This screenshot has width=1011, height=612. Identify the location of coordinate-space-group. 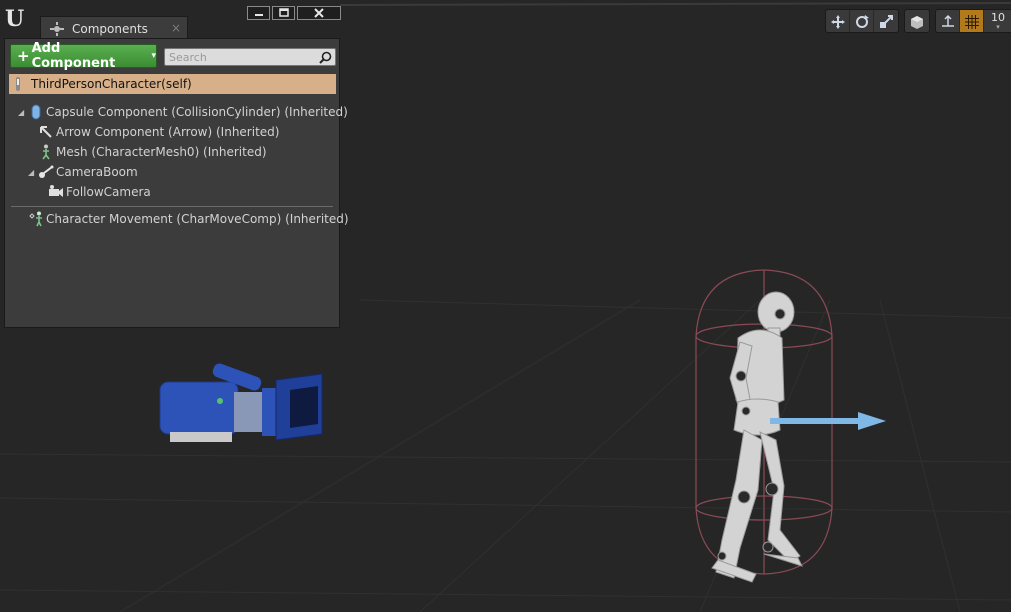
(917, 21).